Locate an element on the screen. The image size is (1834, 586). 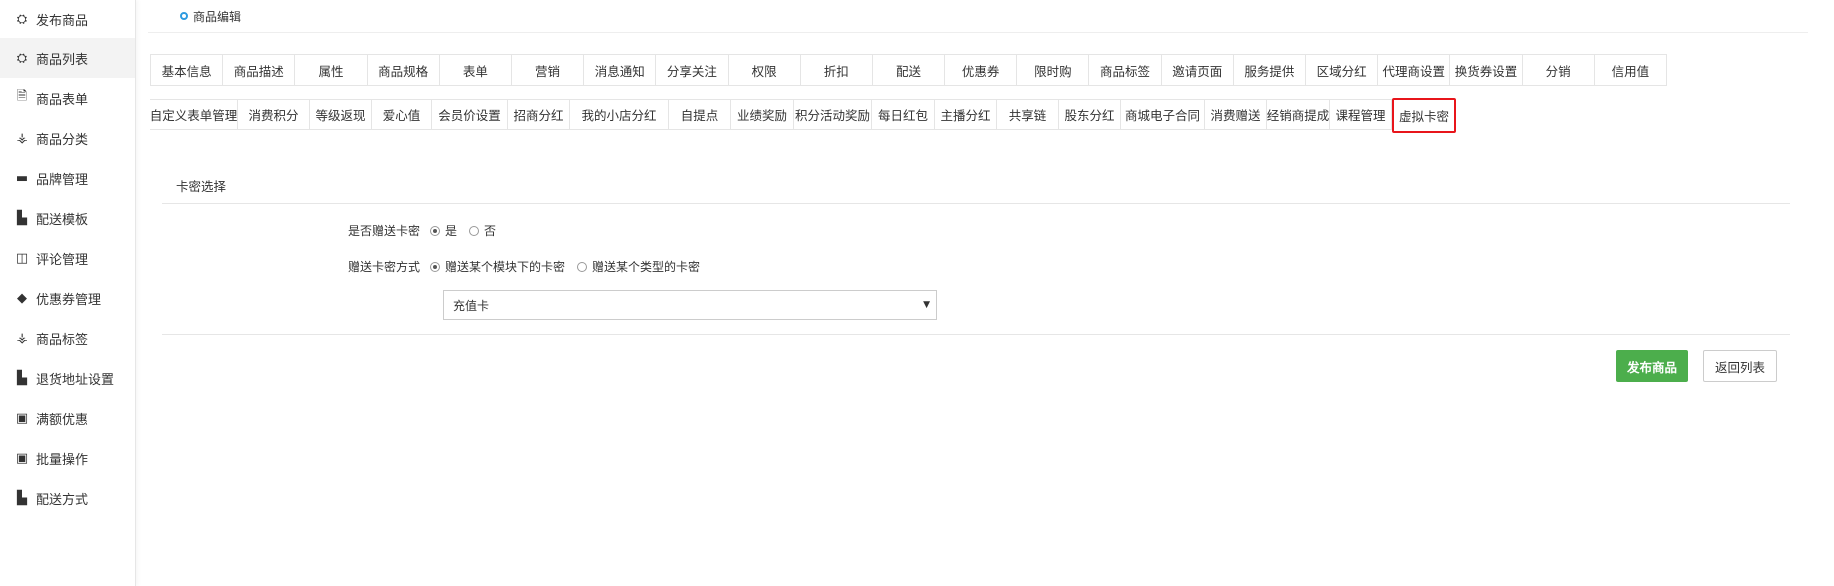
tab: 商城电子合同 is located at coordinates (1163, 114).